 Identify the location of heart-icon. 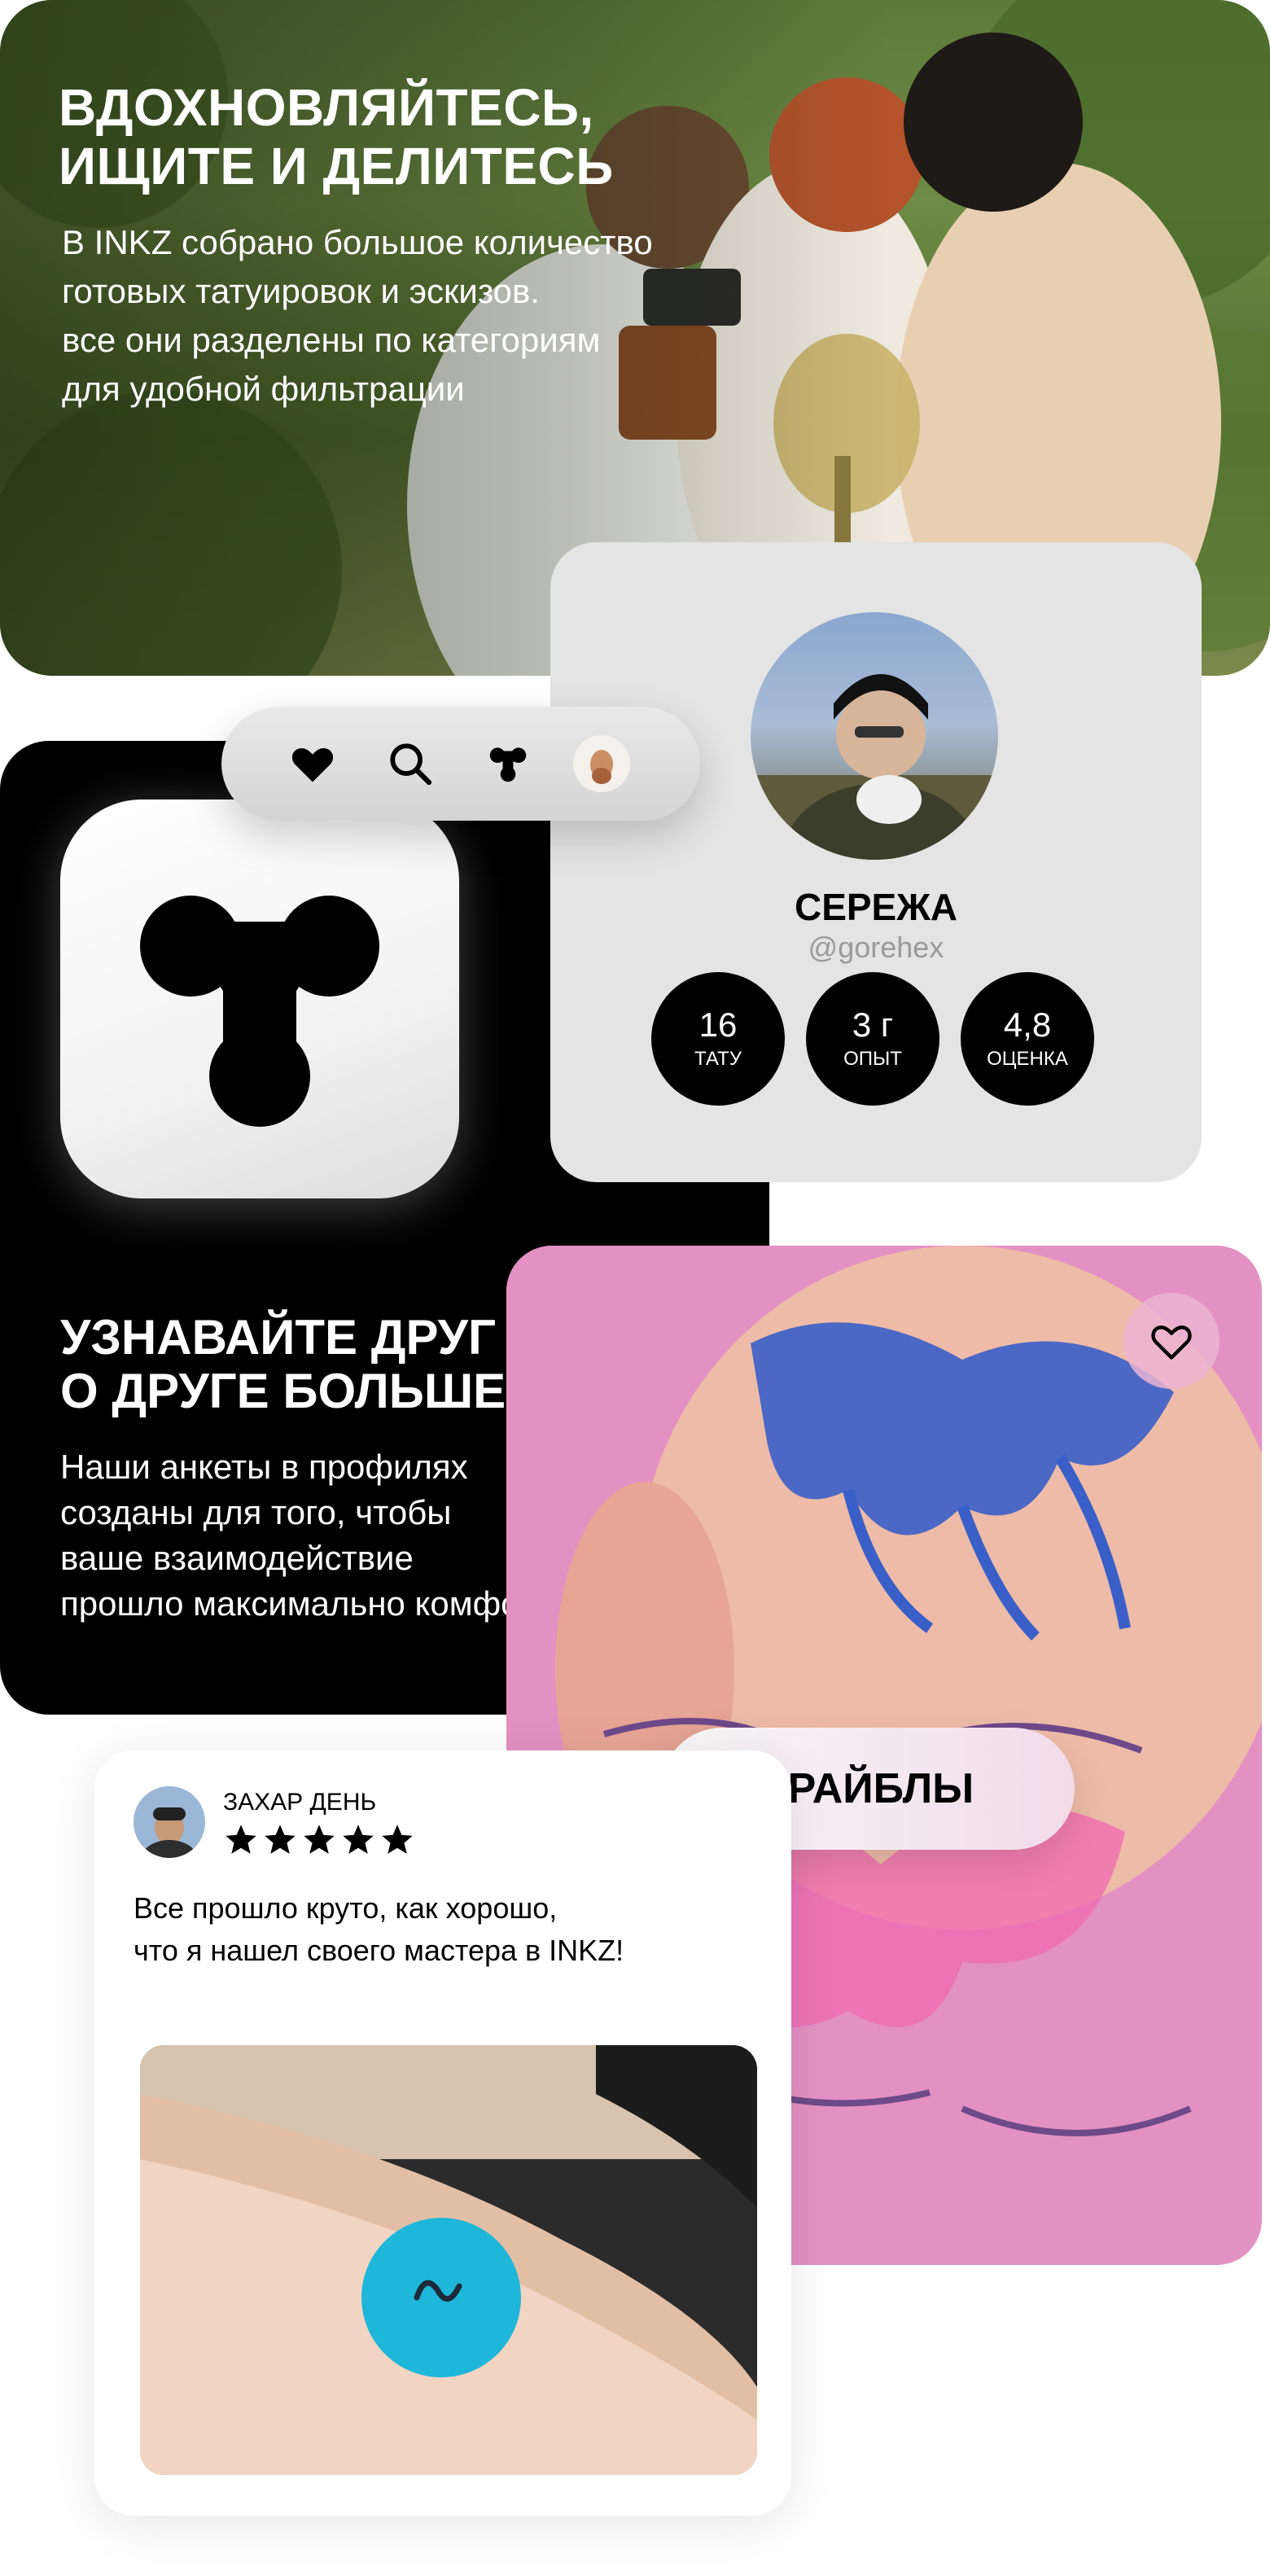
(312, 764).